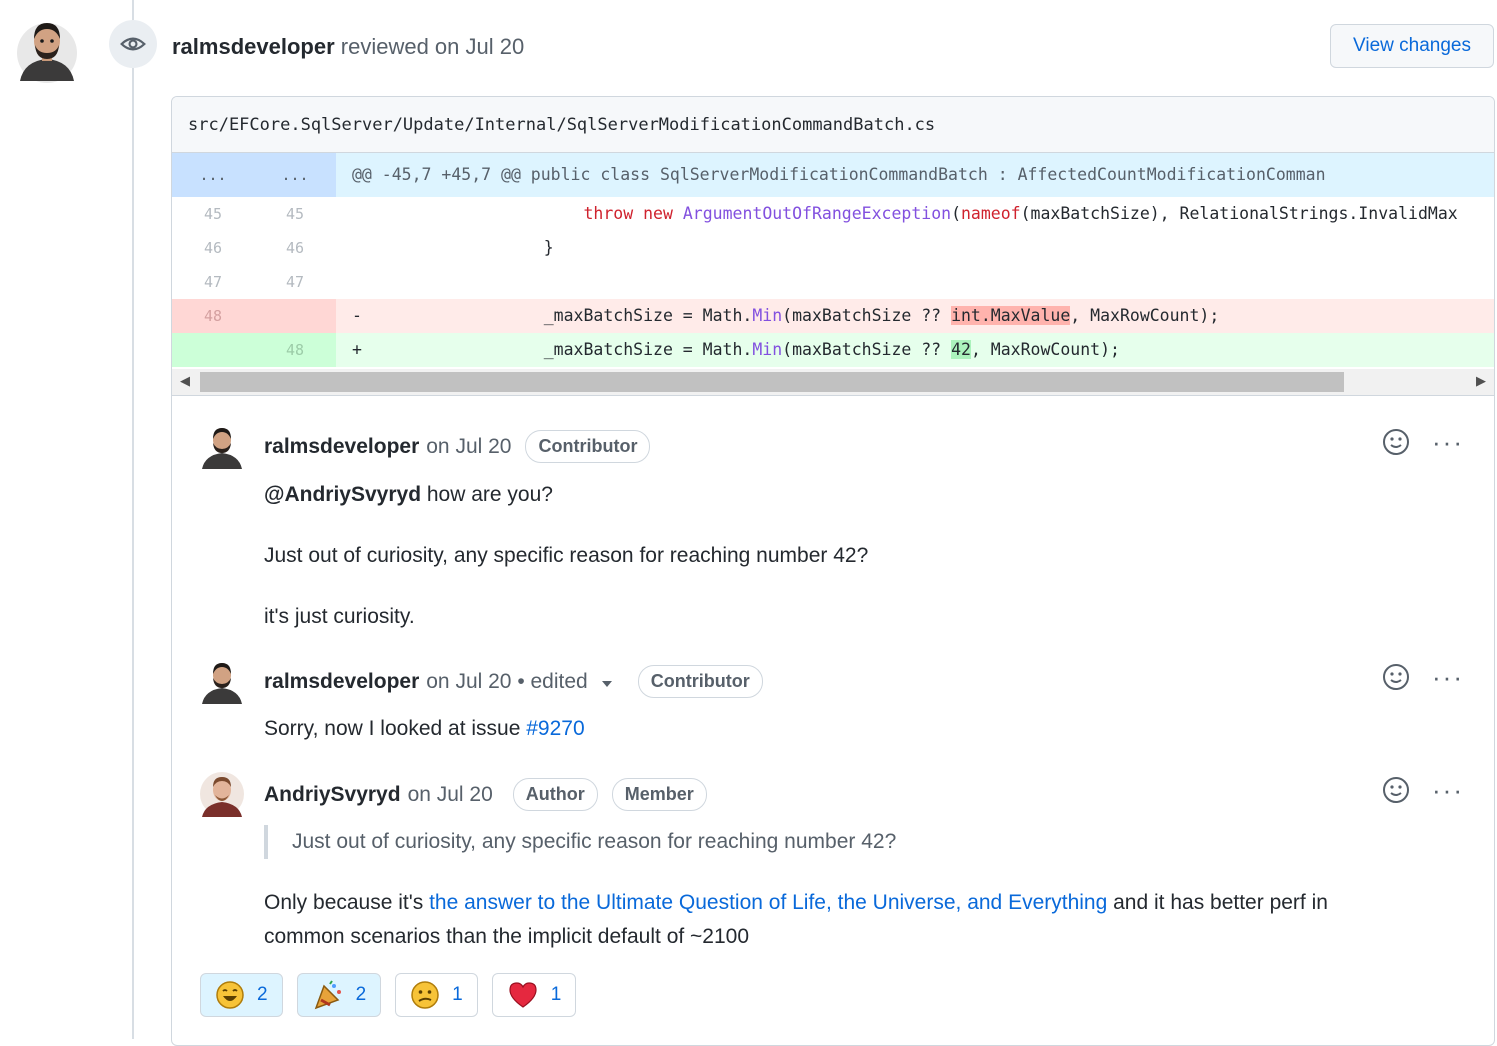 The height and width of the screenshot is (1046, 1497). Describe the element at coordinates (295, 282) in the screenshot. I see `new-line-number: 47` at that location.